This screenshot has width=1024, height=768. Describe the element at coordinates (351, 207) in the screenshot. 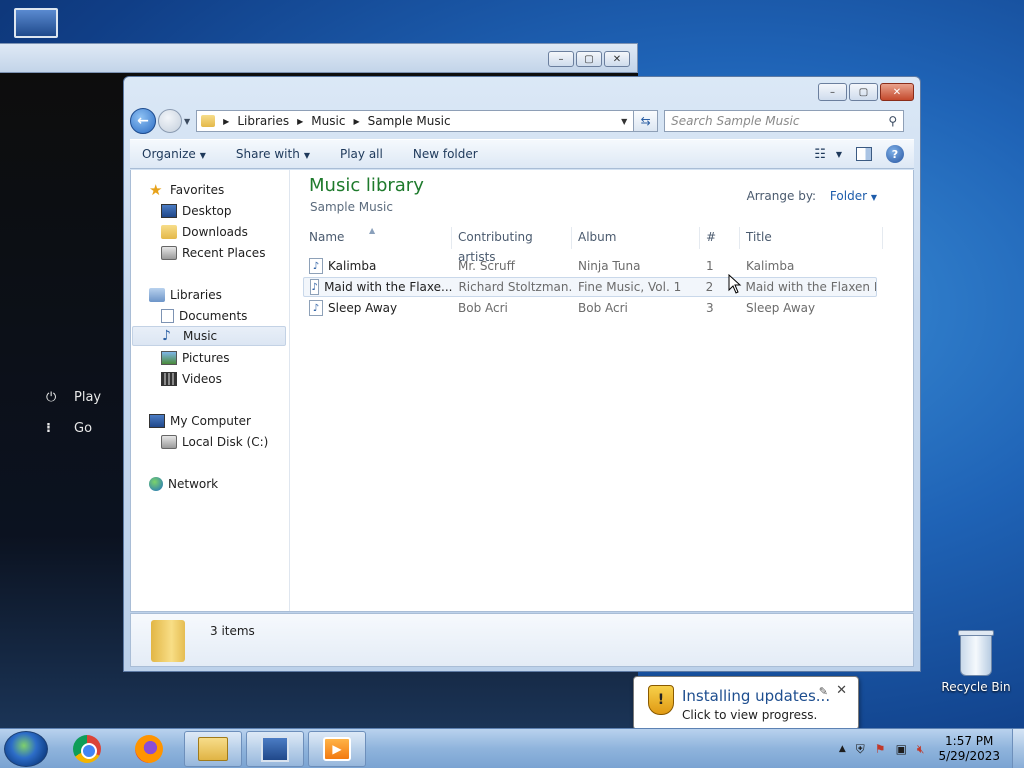

I see `library-subtitle: Sample Music` at that location.